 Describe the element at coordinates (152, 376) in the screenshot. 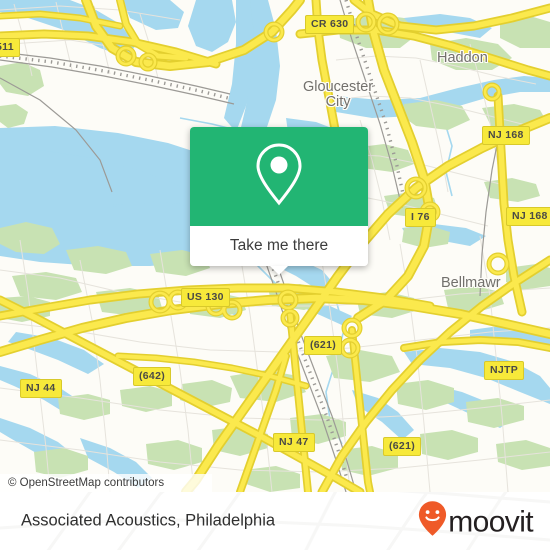

I see `road-shield-642: (642)` at that location.